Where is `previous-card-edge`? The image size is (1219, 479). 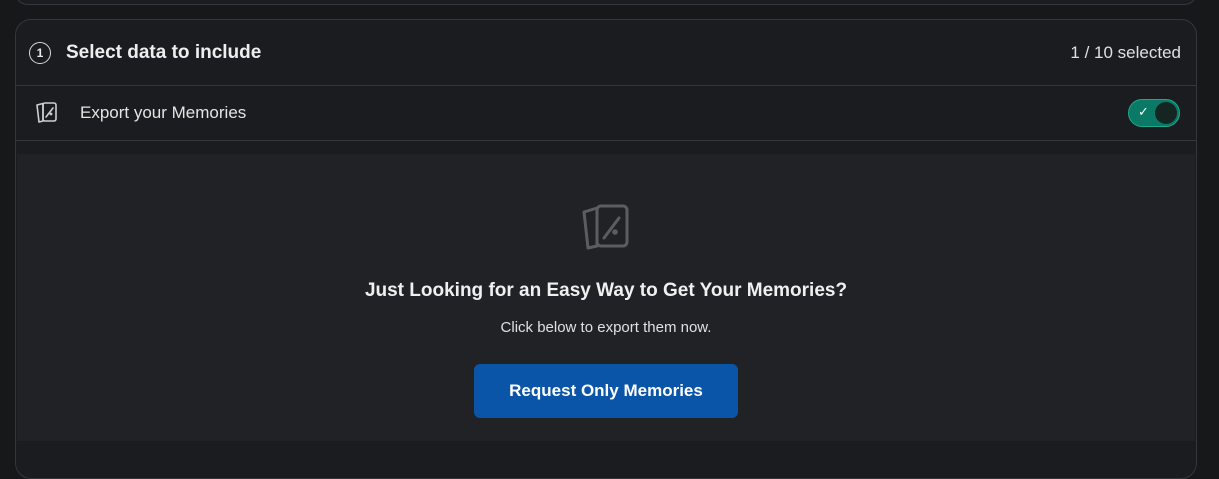
previous-card-edge is located at coordinates (606, 2).